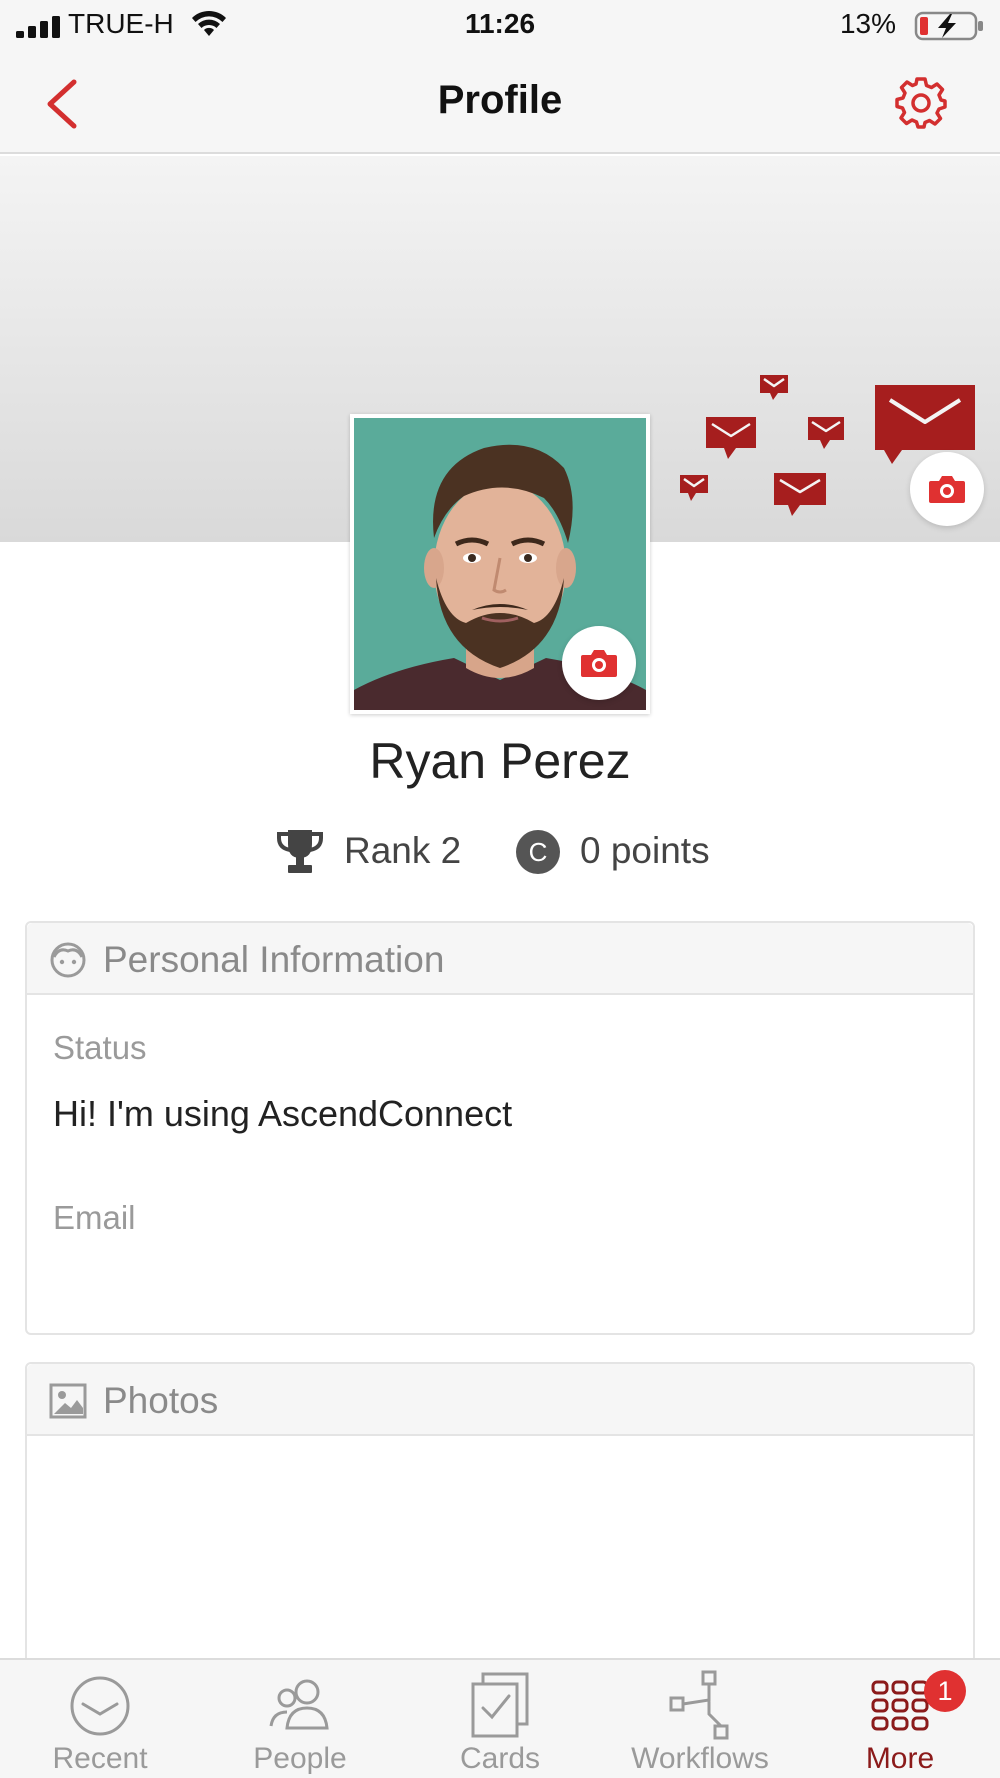 The image size is (1000, 1778). I want to click on tab-label: Recent, so click(100, 1758).